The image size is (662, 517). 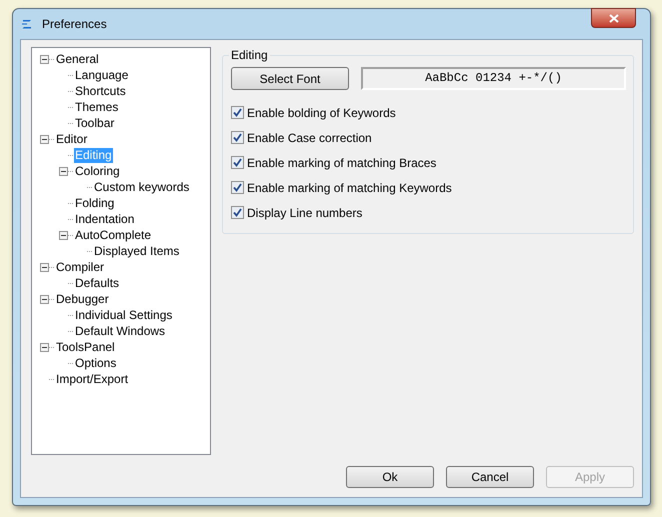 I want to click on tree-item: Import/Export, so click(x=92, y=379).